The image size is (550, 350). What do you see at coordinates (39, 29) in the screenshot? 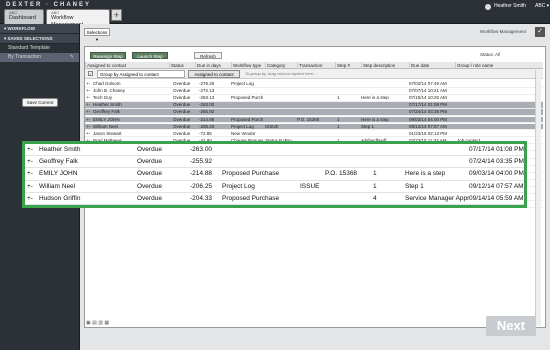
I see `workflow-header: ▾ WORKFLOW` at bounding box center [39, 29].